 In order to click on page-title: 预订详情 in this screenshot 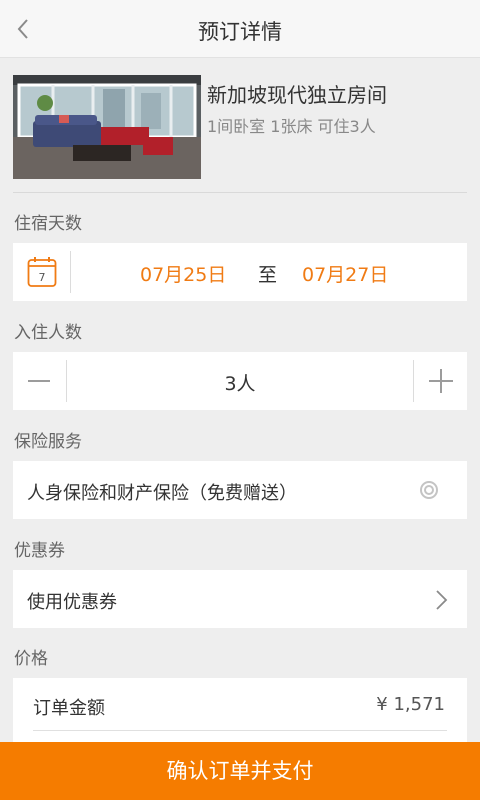, I will do `click(240, 32)`.